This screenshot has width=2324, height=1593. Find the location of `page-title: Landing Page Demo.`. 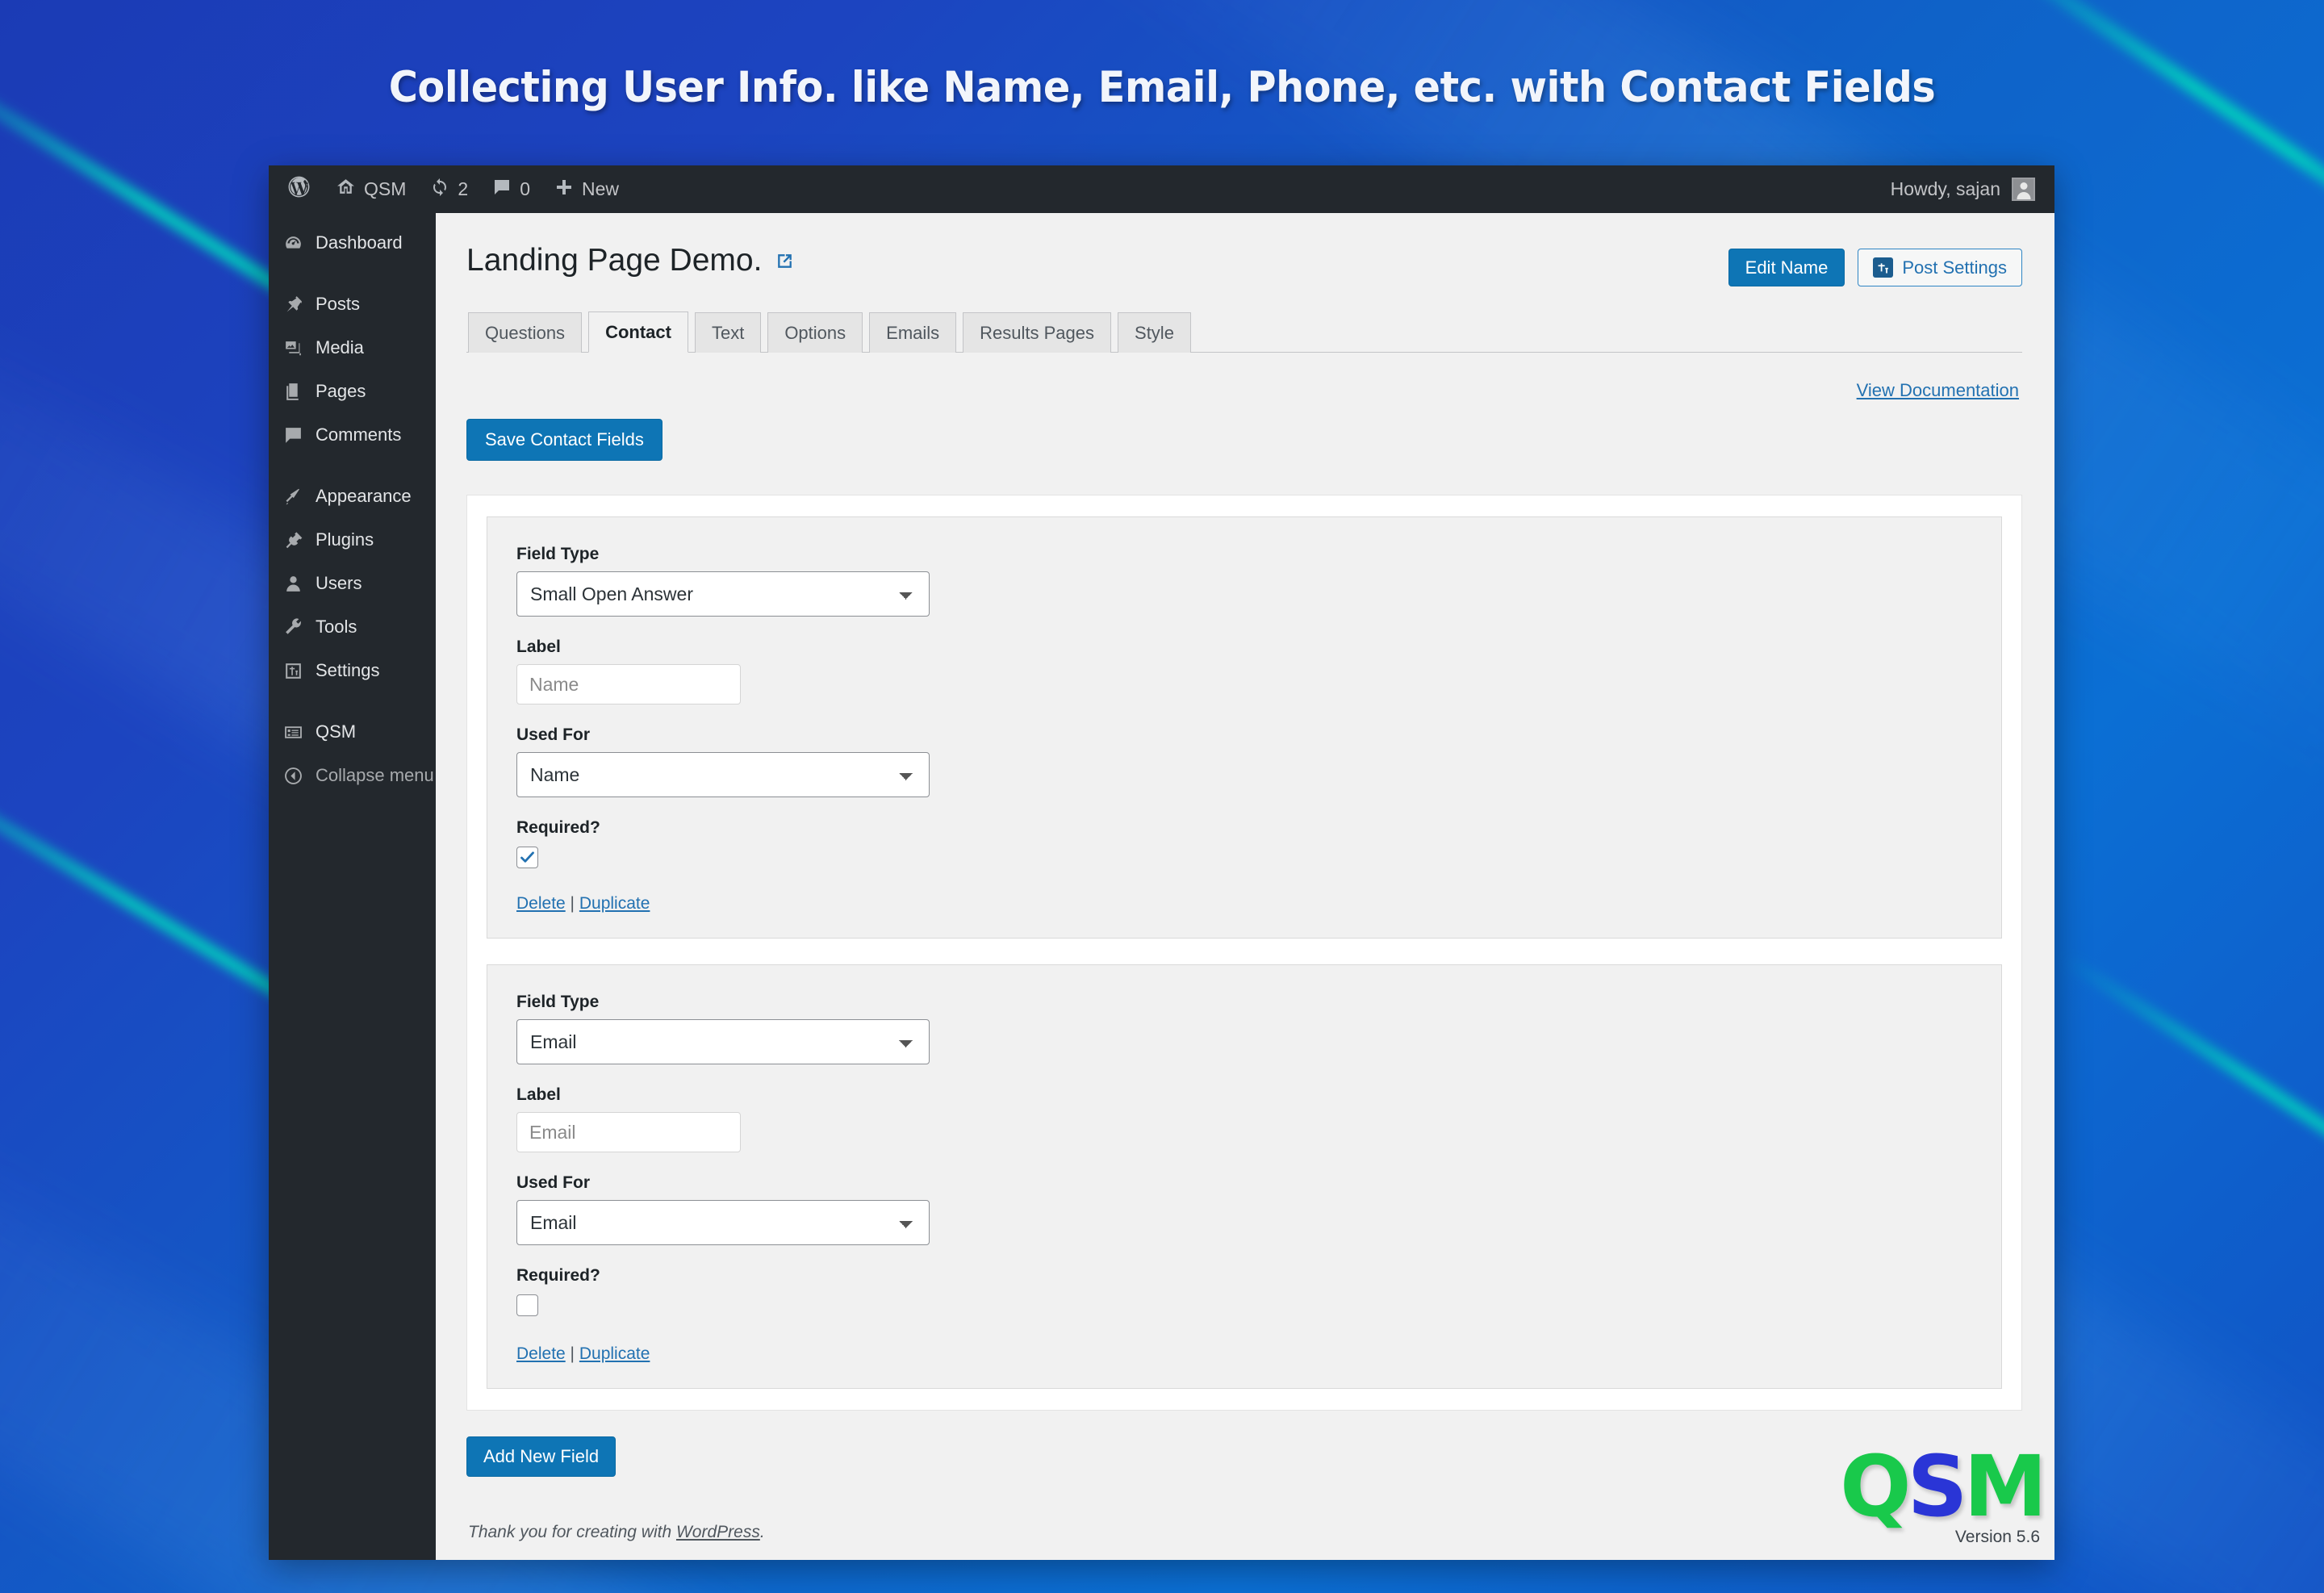

page-title: Landing Page Demo. is located at coordinates (630, 260).